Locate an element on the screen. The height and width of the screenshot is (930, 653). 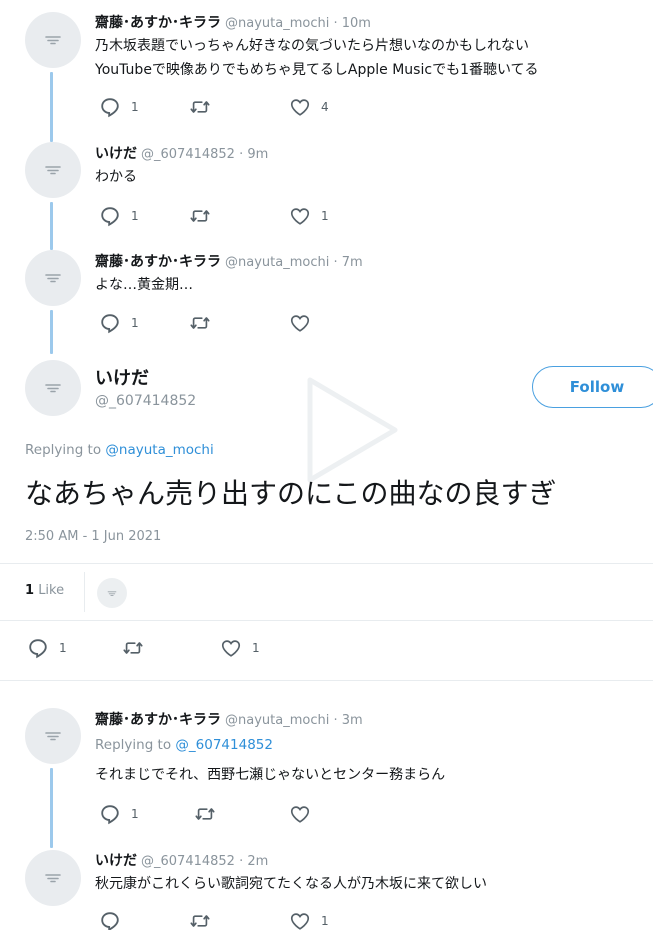
main-tweet-text: なあちゃん売り出すのにこの曲なの良すぎ is located at coordinates (291, 493).